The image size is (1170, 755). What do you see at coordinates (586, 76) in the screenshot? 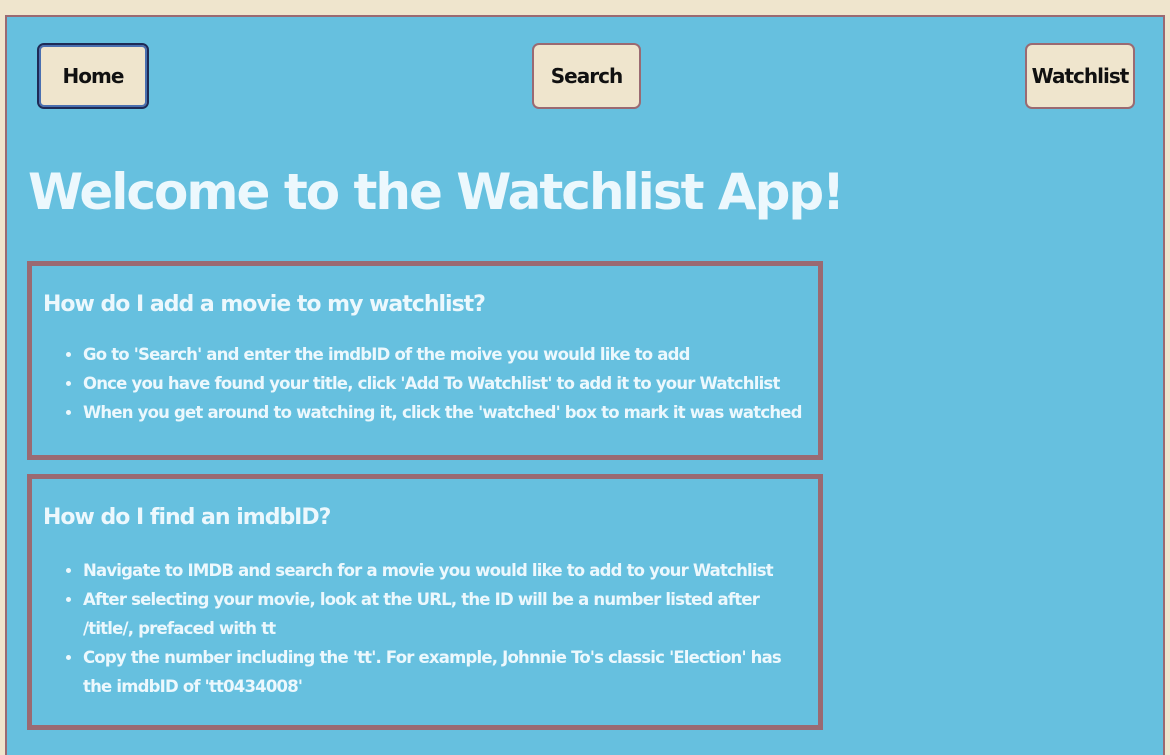
I see `search-button: Search` at bounding box center [586, 76].